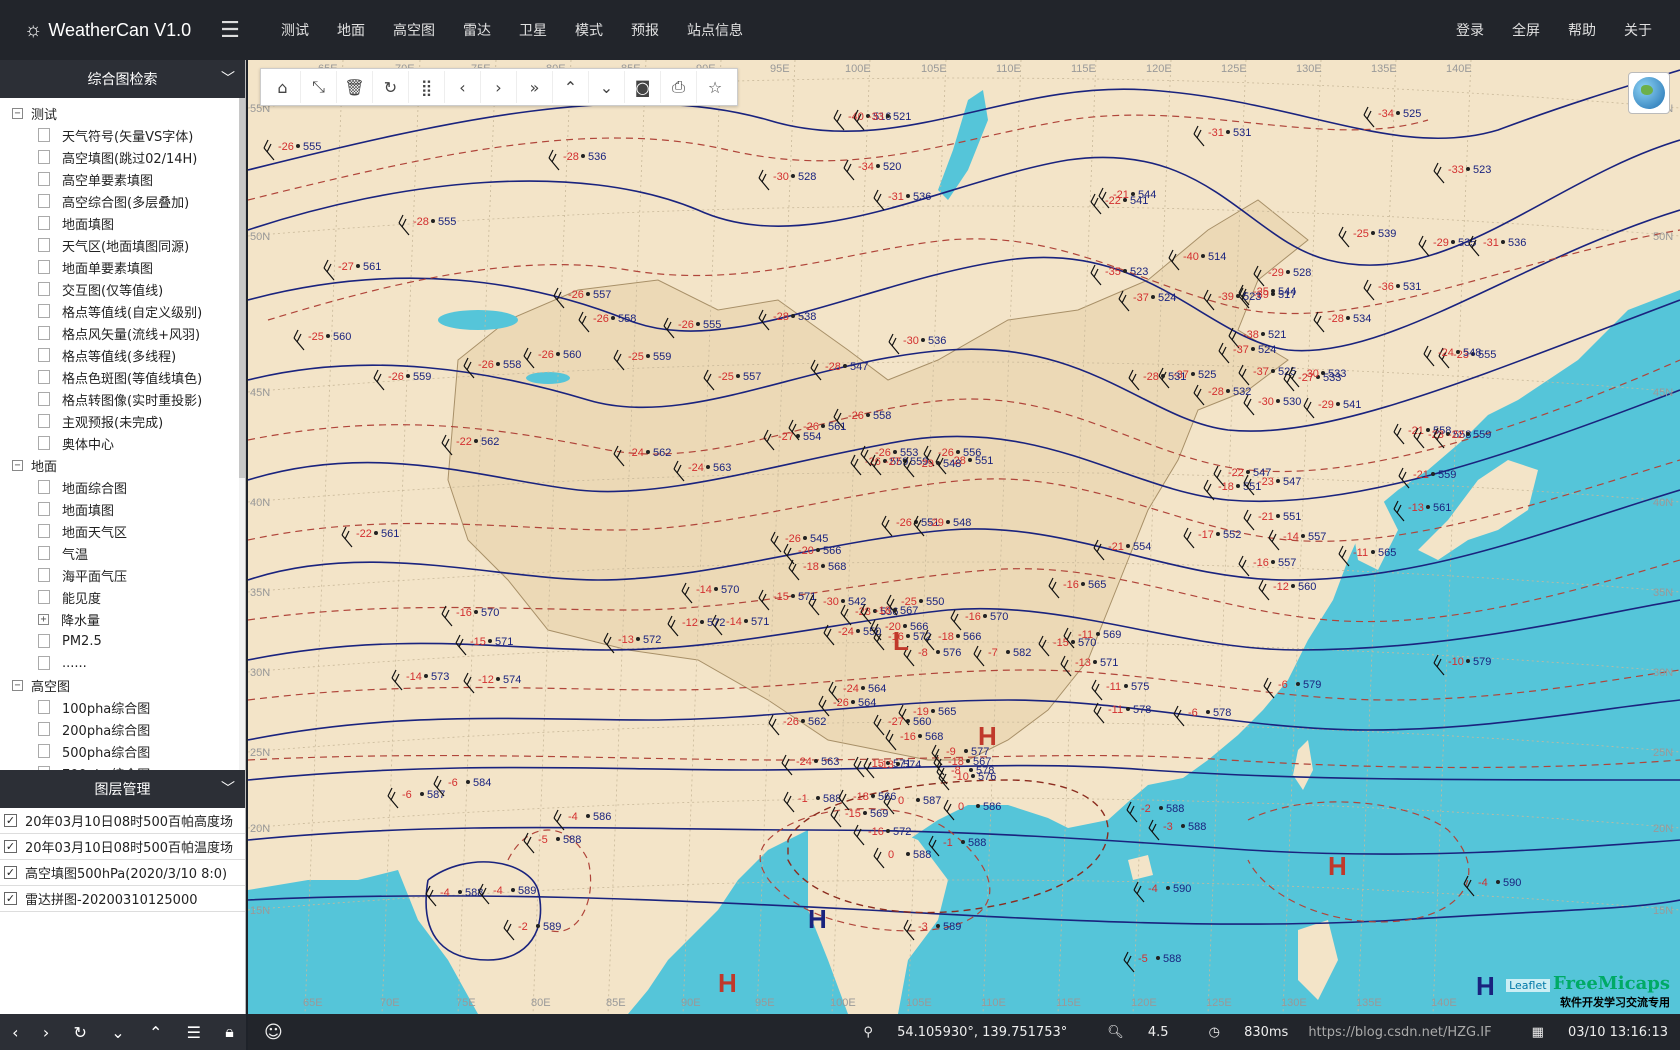 The height and width of the screenshot is (1050, 1680). What do you see at coordinates (504, 642) in the screenshot?
I see `station-height: 571` at bounding box center [504, 642].